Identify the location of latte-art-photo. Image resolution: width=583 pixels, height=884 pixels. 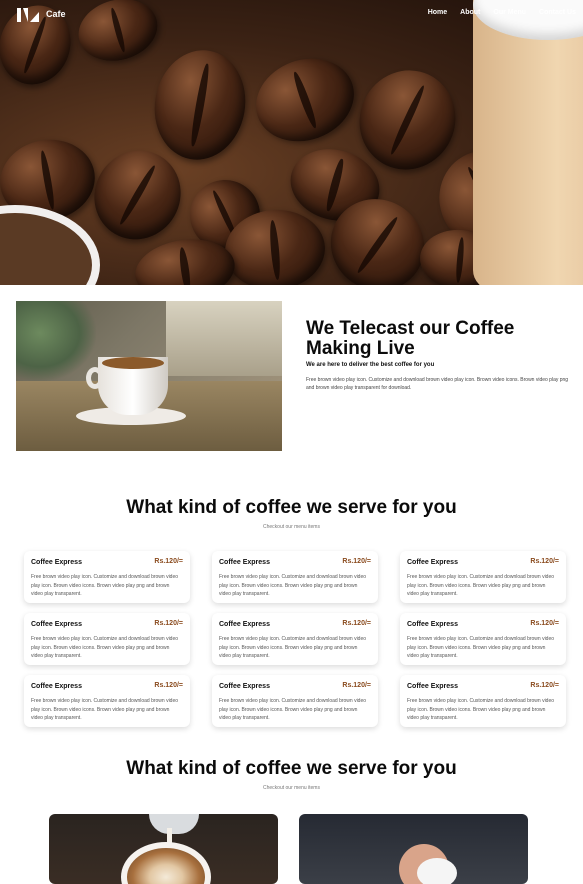
(163, 849).